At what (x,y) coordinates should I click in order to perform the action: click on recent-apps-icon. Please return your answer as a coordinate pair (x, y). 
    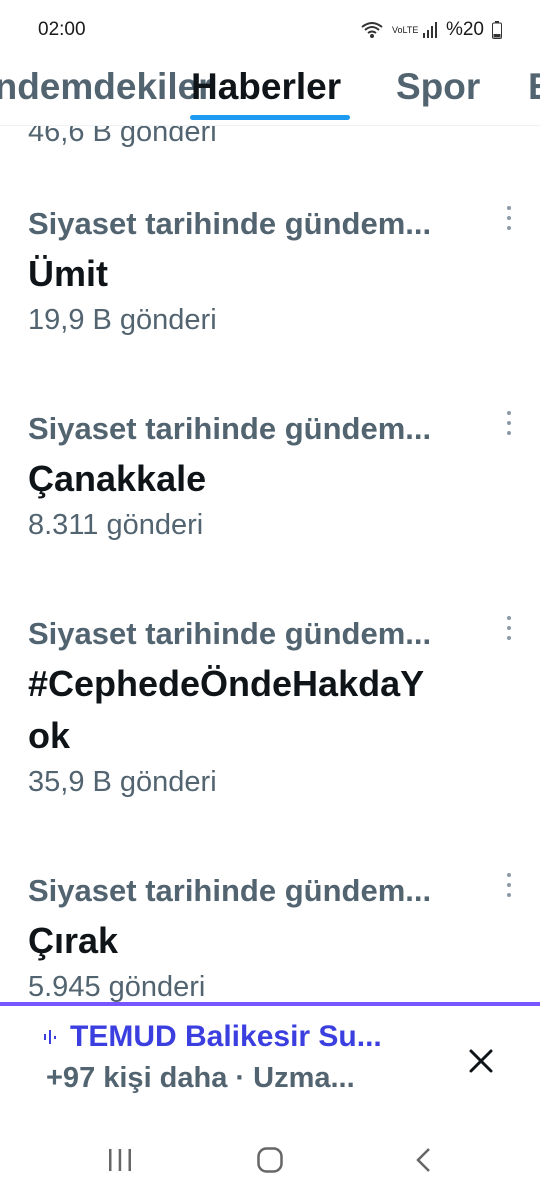
    Looking at the image, I should click on (120, 1160).